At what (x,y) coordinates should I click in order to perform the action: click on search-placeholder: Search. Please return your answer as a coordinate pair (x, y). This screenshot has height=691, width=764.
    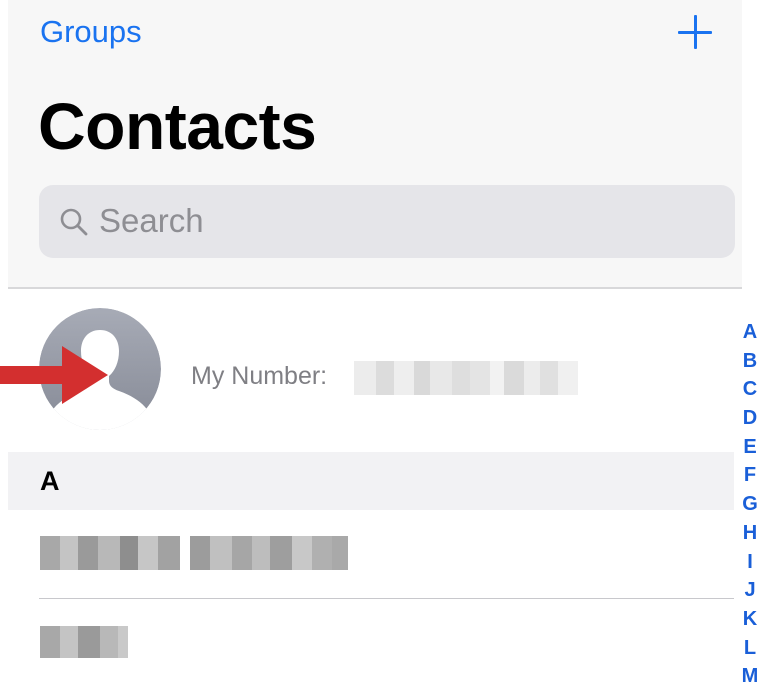
    Looking at the image, I should click on (151, 220).